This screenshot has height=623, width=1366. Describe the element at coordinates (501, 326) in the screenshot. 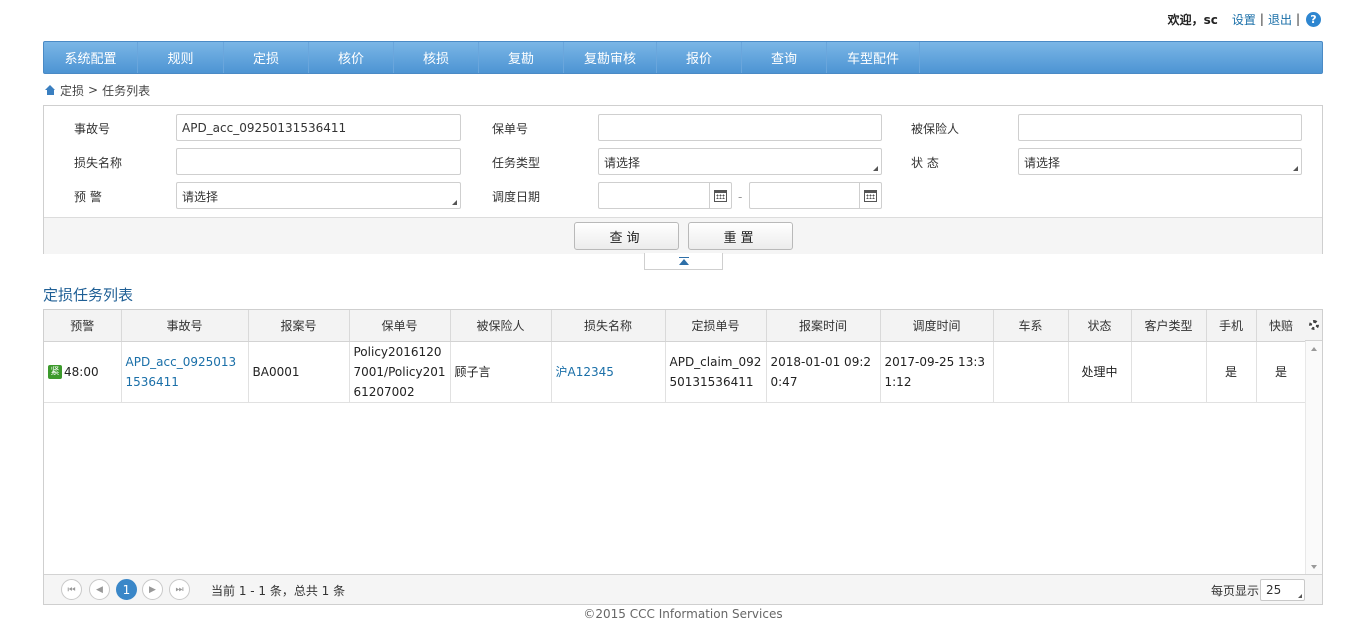

I see `col-header-insured: 被保险人` at that location.